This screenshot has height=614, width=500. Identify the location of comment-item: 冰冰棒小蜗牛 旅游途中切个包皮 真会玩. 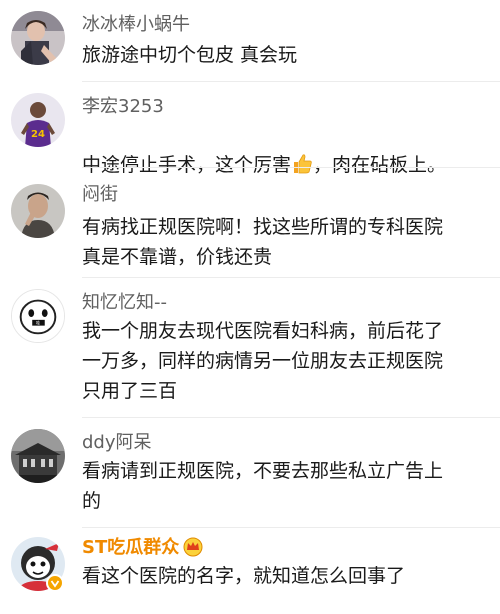
(250, 41).